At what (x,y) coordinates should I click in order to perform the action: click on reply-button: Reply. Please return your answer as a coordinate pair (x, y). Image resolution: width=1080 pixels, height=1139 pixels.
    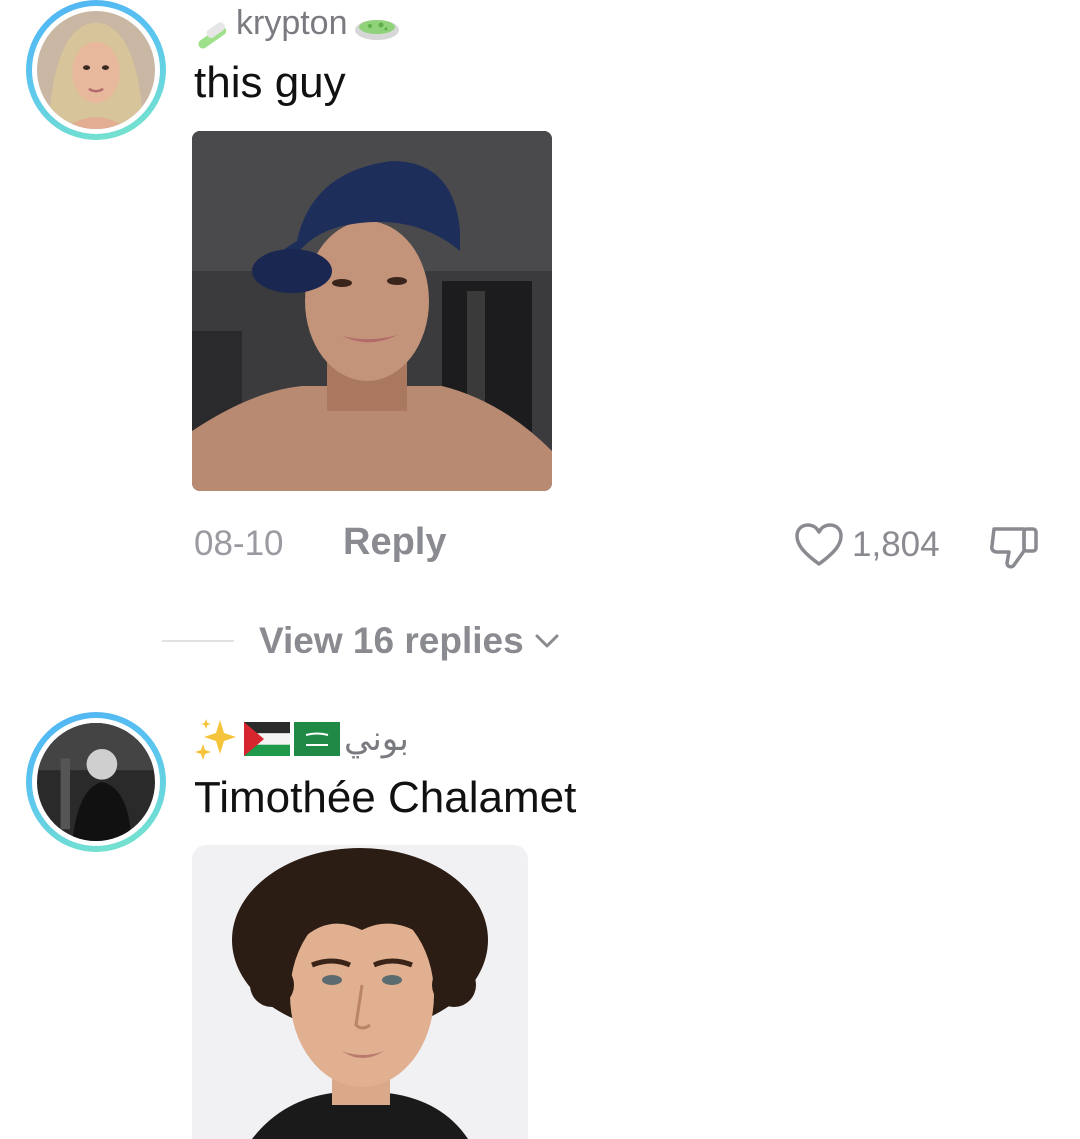
    Looking at the image, I should click on (394, 542).